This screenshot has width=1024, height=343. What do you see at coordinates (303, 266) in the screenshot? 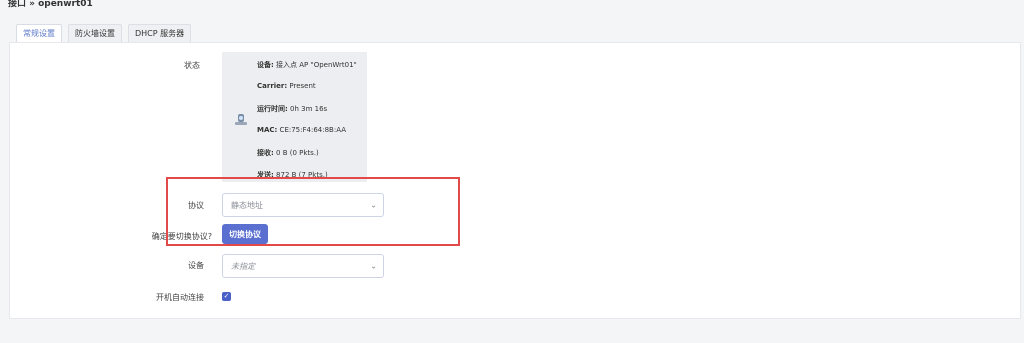
I see `device-select: 未指定 ⌄` at bounding box center [303, 266].